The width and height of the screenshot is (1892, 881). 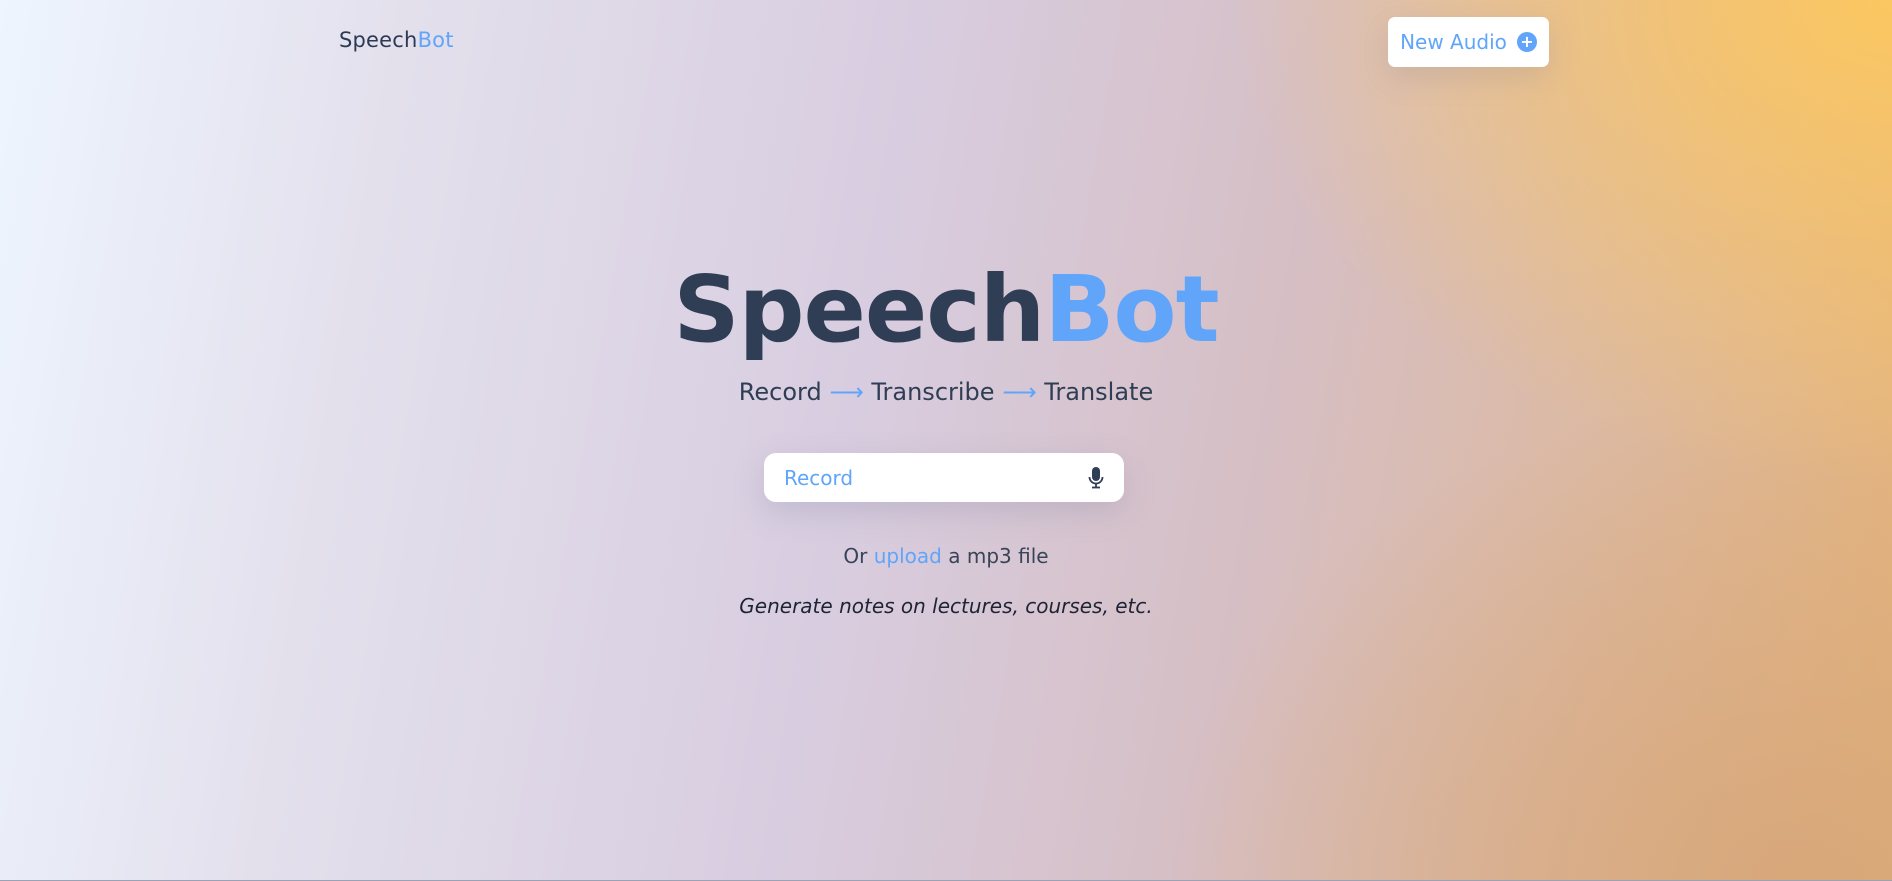 I want to click on upload-line: Or upload a mp3 file, so click(x=946, y=556).